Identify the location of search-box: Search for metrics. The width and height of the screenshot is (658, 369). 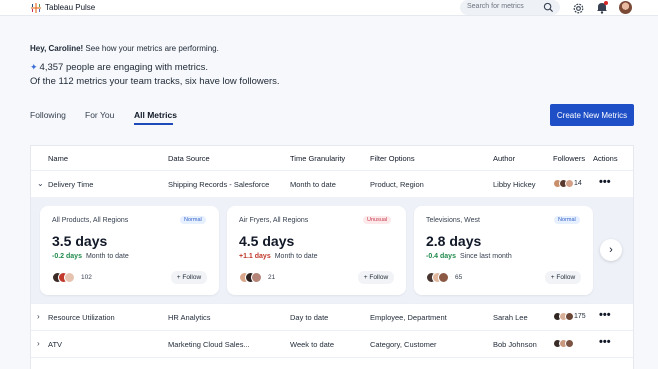
(510, 7).